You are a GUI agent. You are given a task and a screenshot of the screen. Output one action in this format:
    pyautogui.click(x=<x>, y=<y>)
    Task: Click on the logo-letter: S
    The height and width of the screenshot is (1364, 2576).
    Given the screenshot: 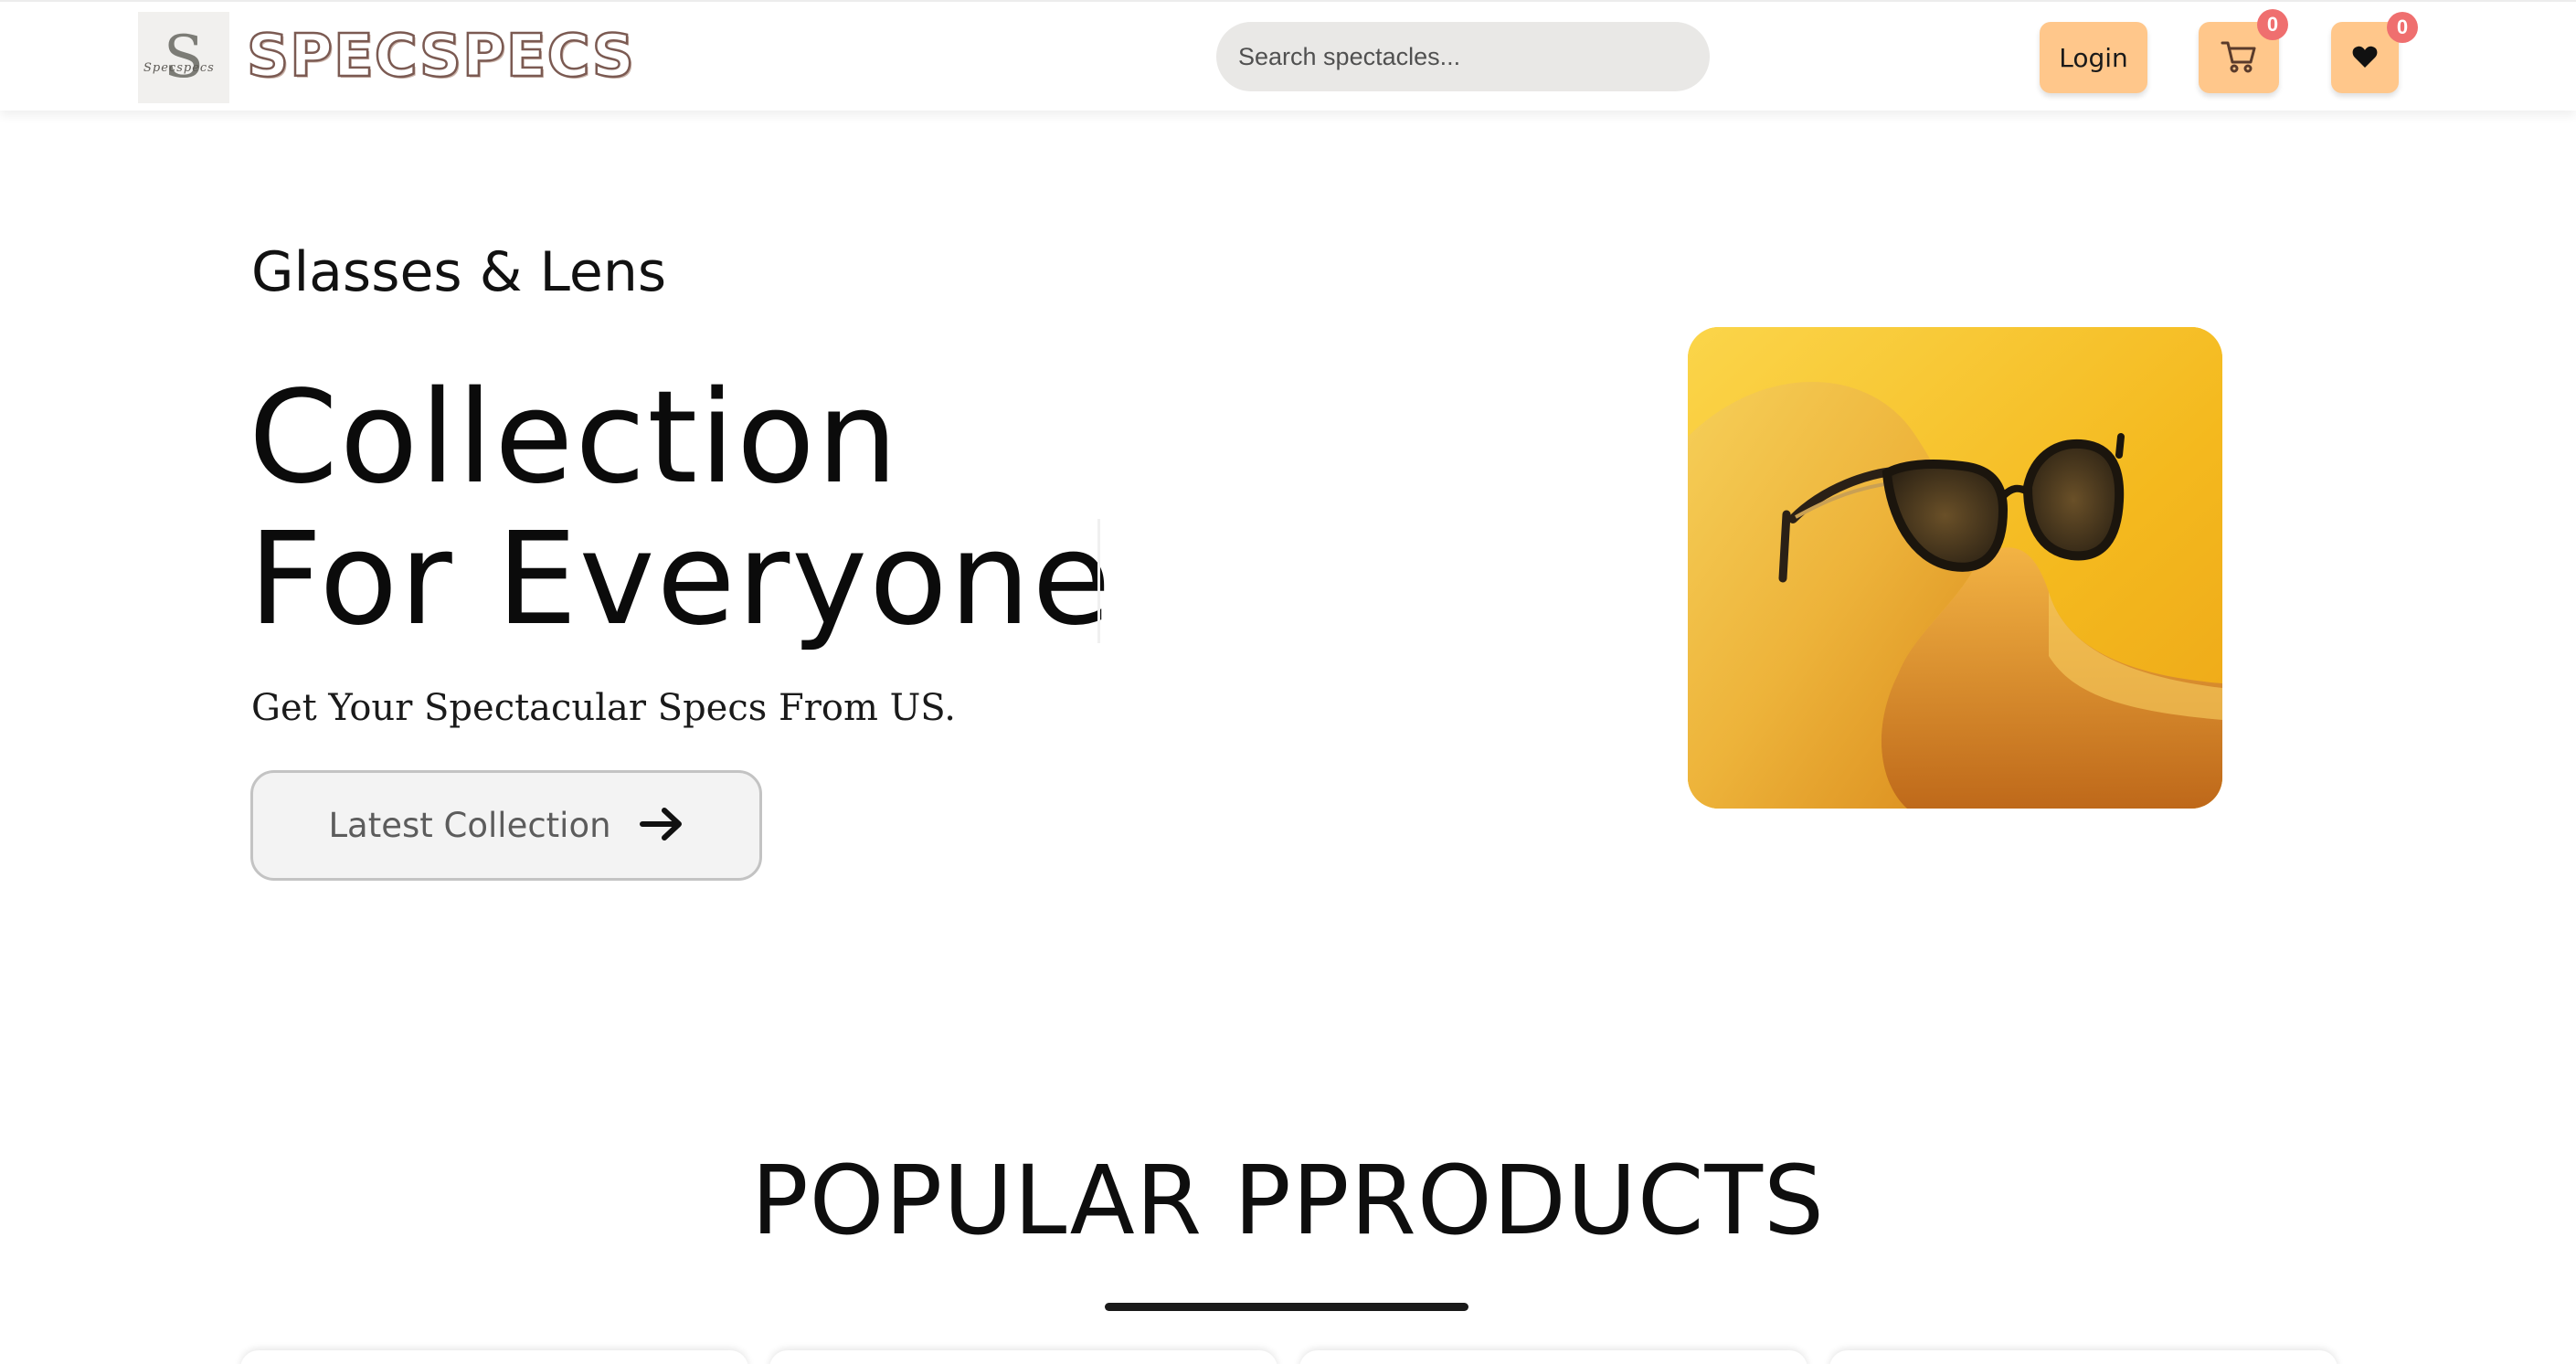 What is the action you would take?
    pyautogui.click(x=184, y=57)
    